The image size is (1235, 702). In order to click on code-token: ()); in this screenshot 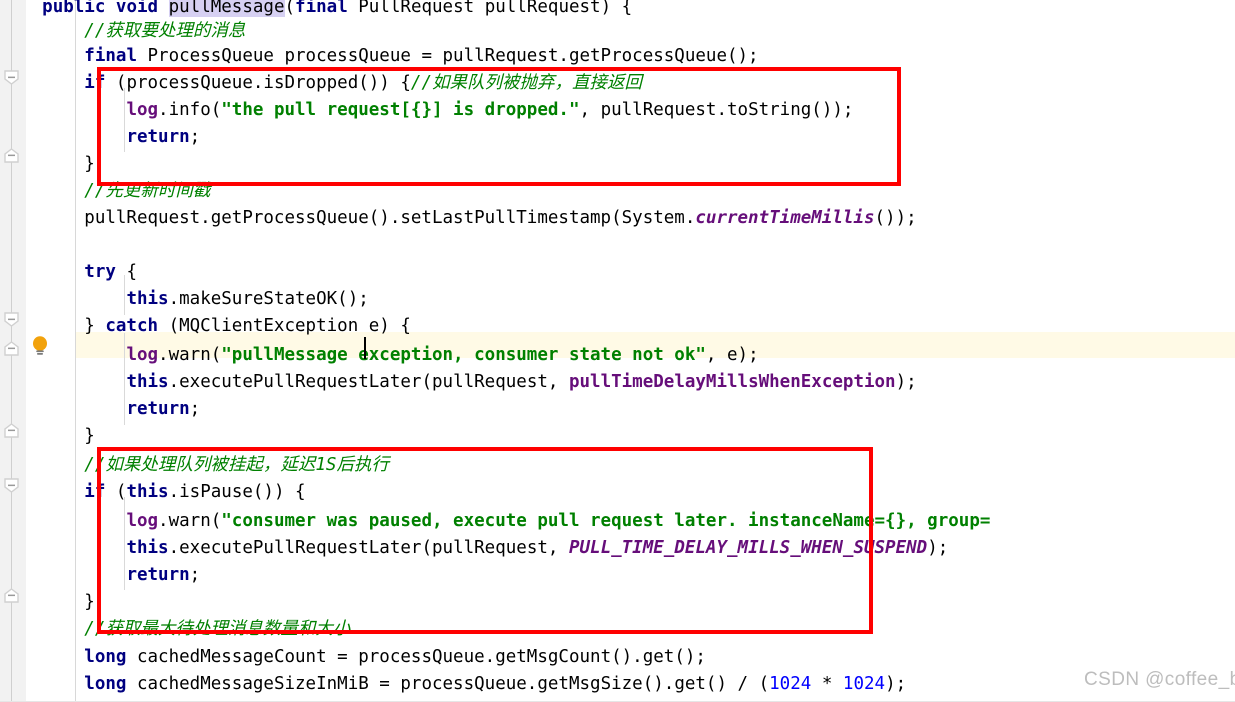, I will do `click(895, 218)`.